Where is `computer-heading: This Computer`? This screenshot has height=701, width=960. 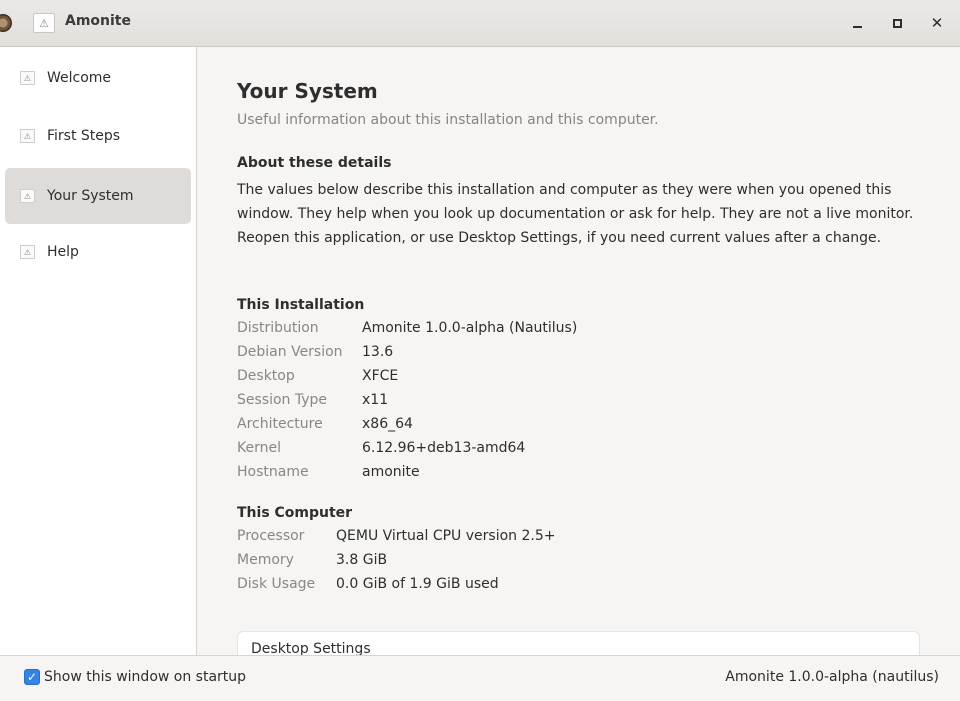 computer-heading: This Computer is located at coordinates (295, 513).